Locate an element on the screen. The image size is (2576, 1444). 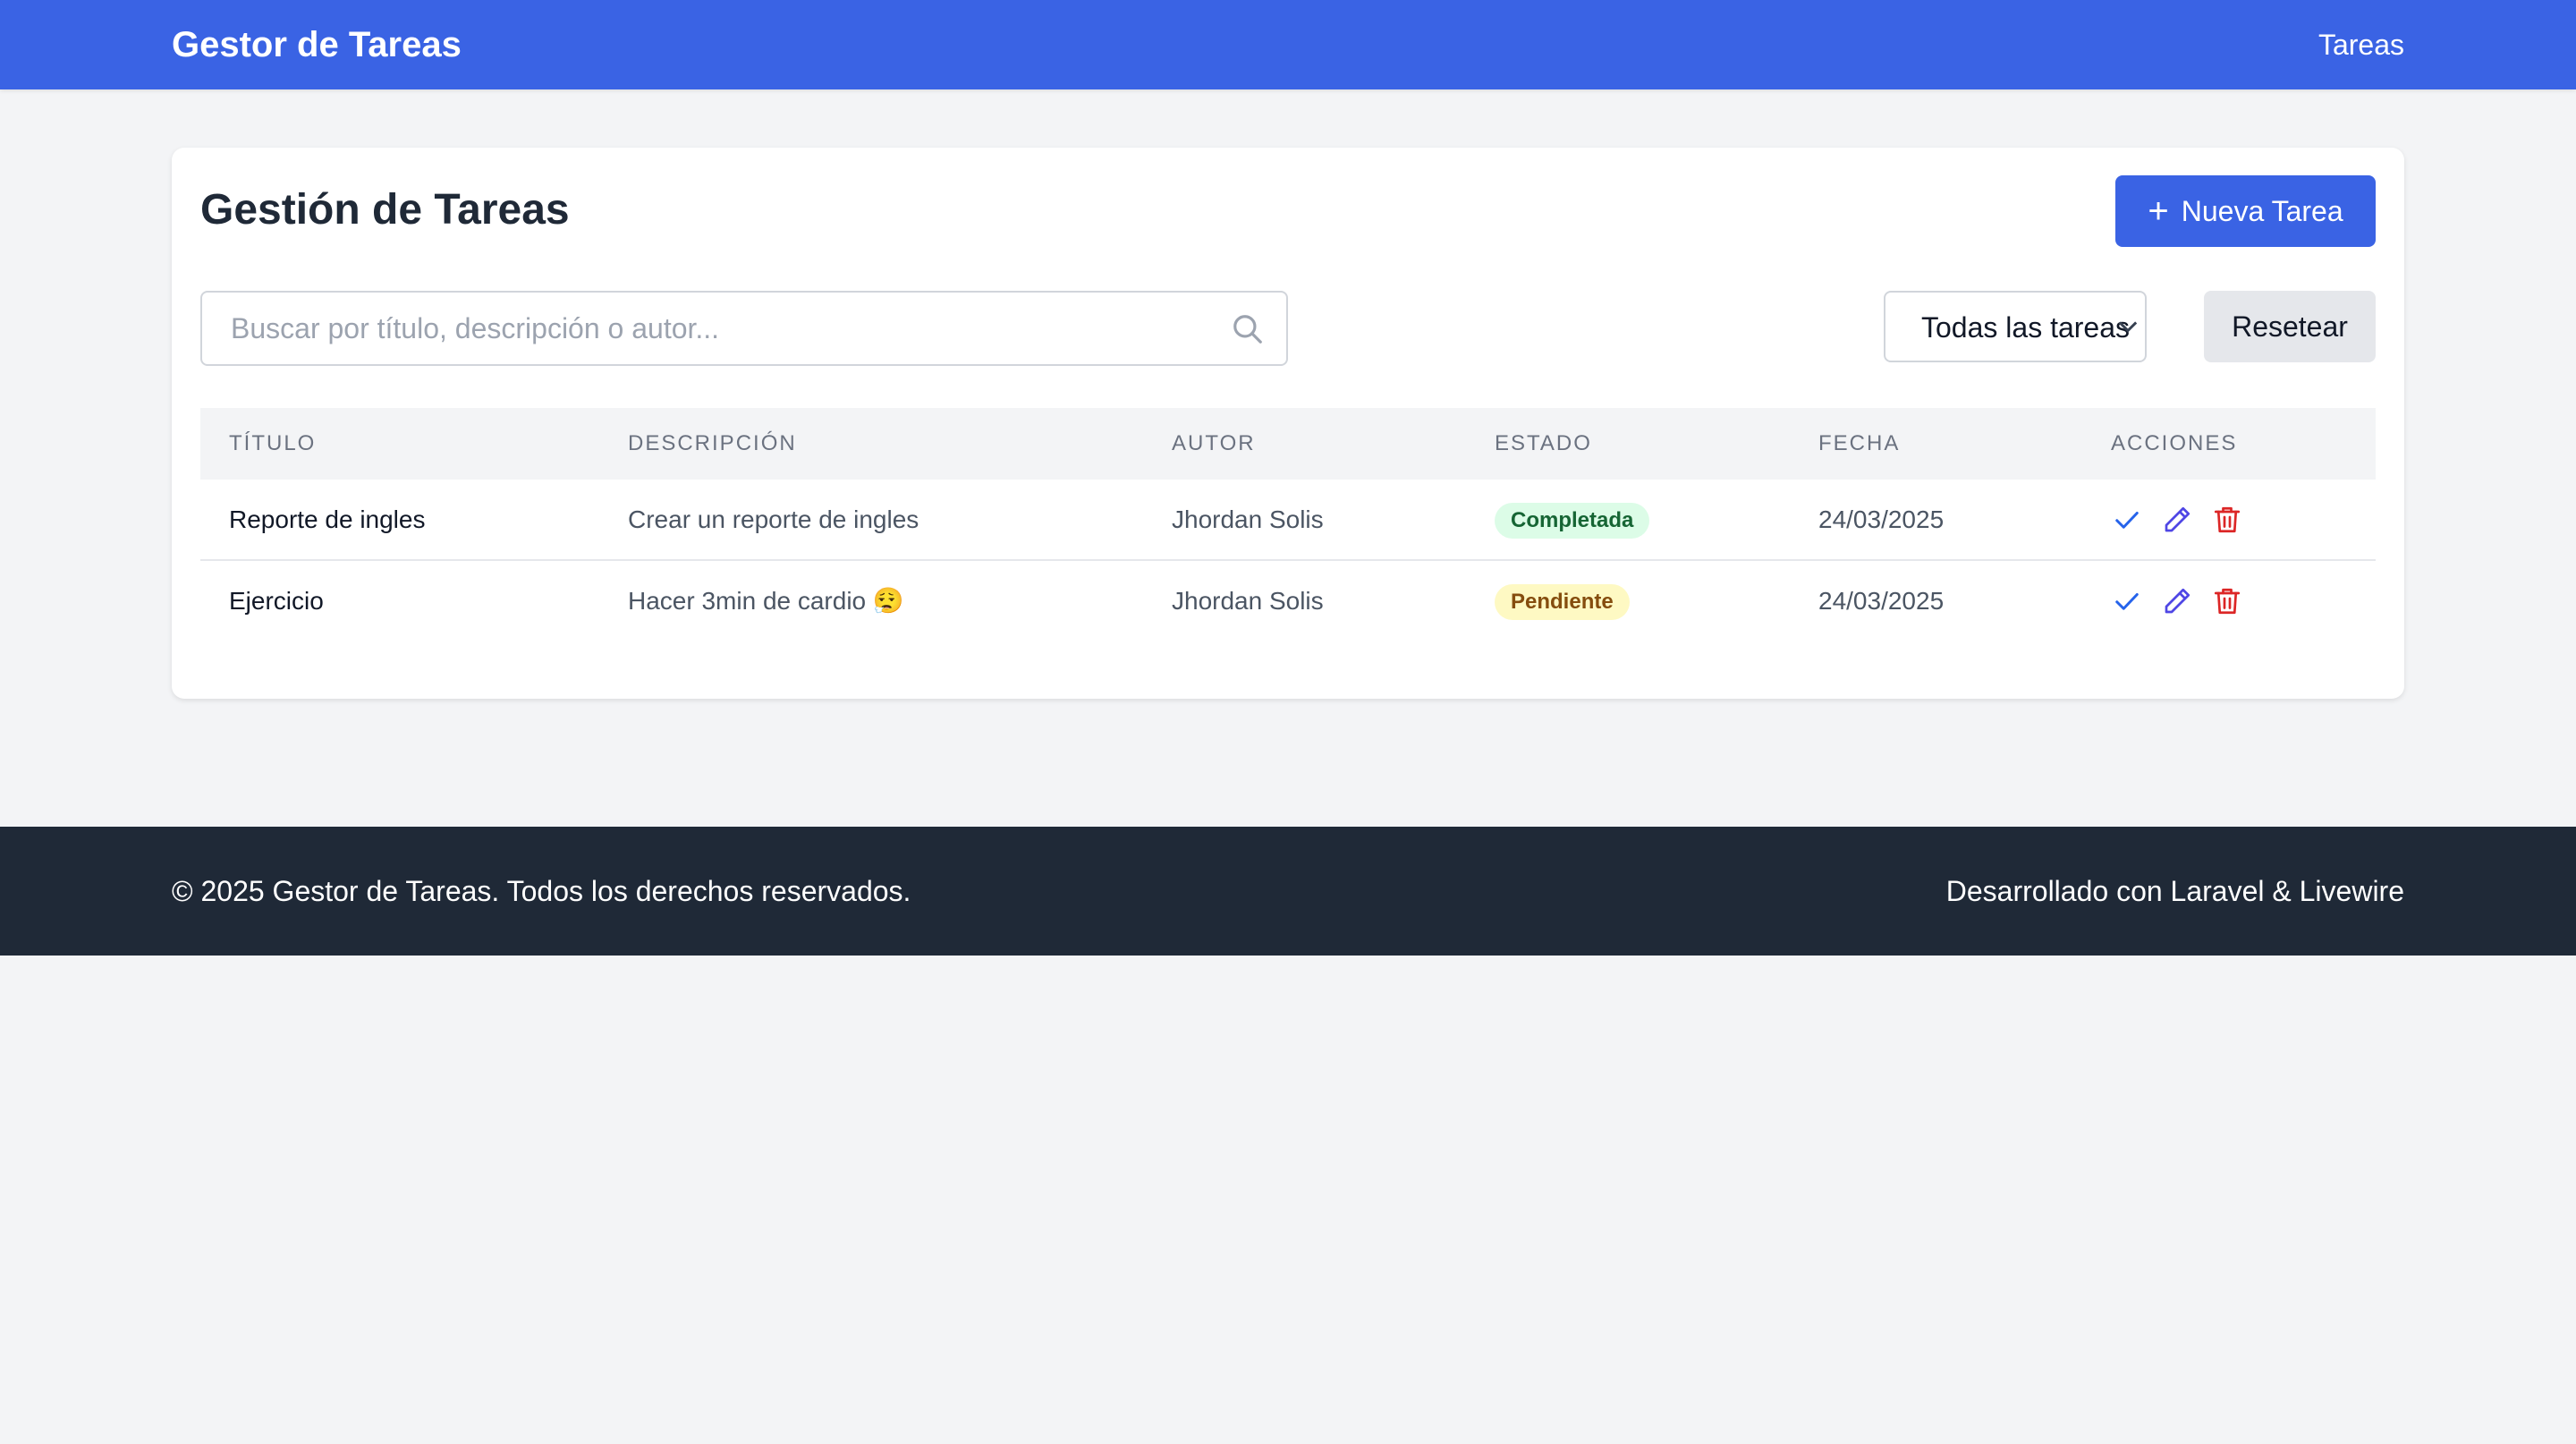
task-title: Ejercicio is located at coordinates (276, 601).